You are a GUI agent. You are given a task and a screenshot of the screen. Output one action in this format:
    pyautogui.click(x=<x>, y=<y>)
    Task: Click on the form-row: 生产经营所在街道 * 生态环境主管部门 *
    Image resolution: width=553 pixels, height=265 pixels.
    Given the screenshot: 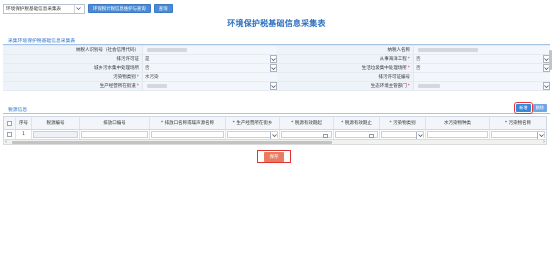 What is the action you would take?
    pyautogui.click(x=276, y=86)
    